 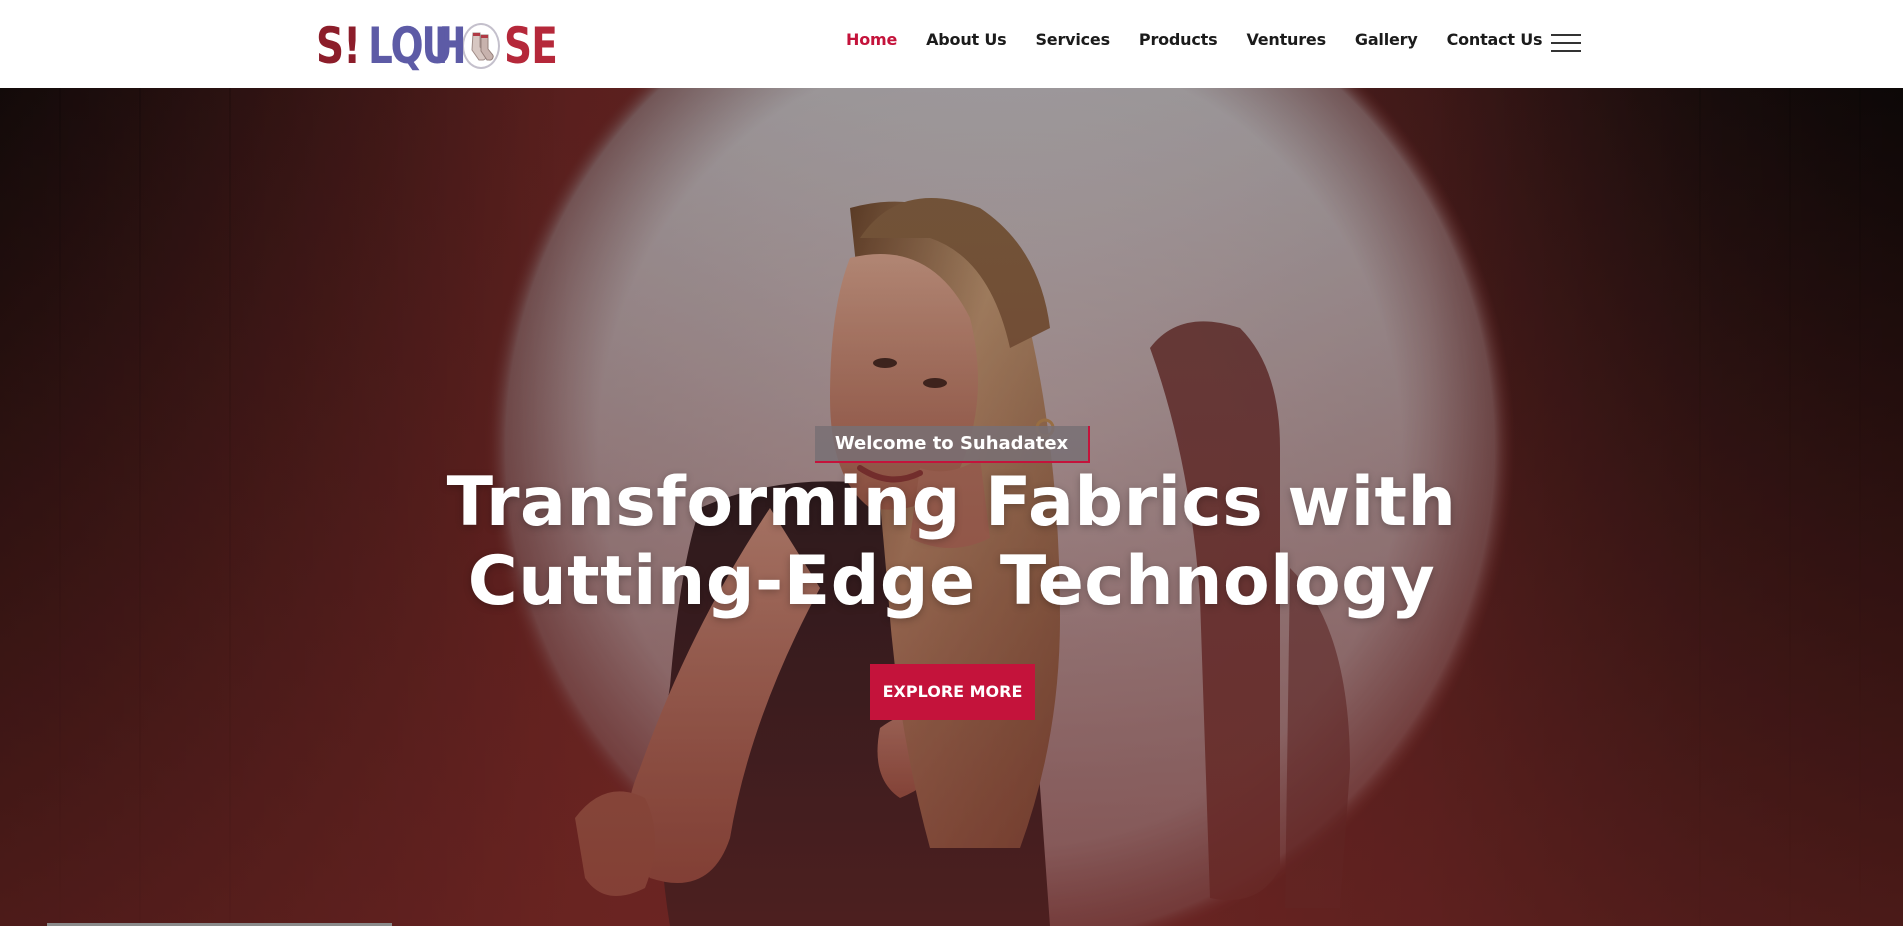 I want to click on nav-item-about-us: About Us, so click(x=966, y=39).